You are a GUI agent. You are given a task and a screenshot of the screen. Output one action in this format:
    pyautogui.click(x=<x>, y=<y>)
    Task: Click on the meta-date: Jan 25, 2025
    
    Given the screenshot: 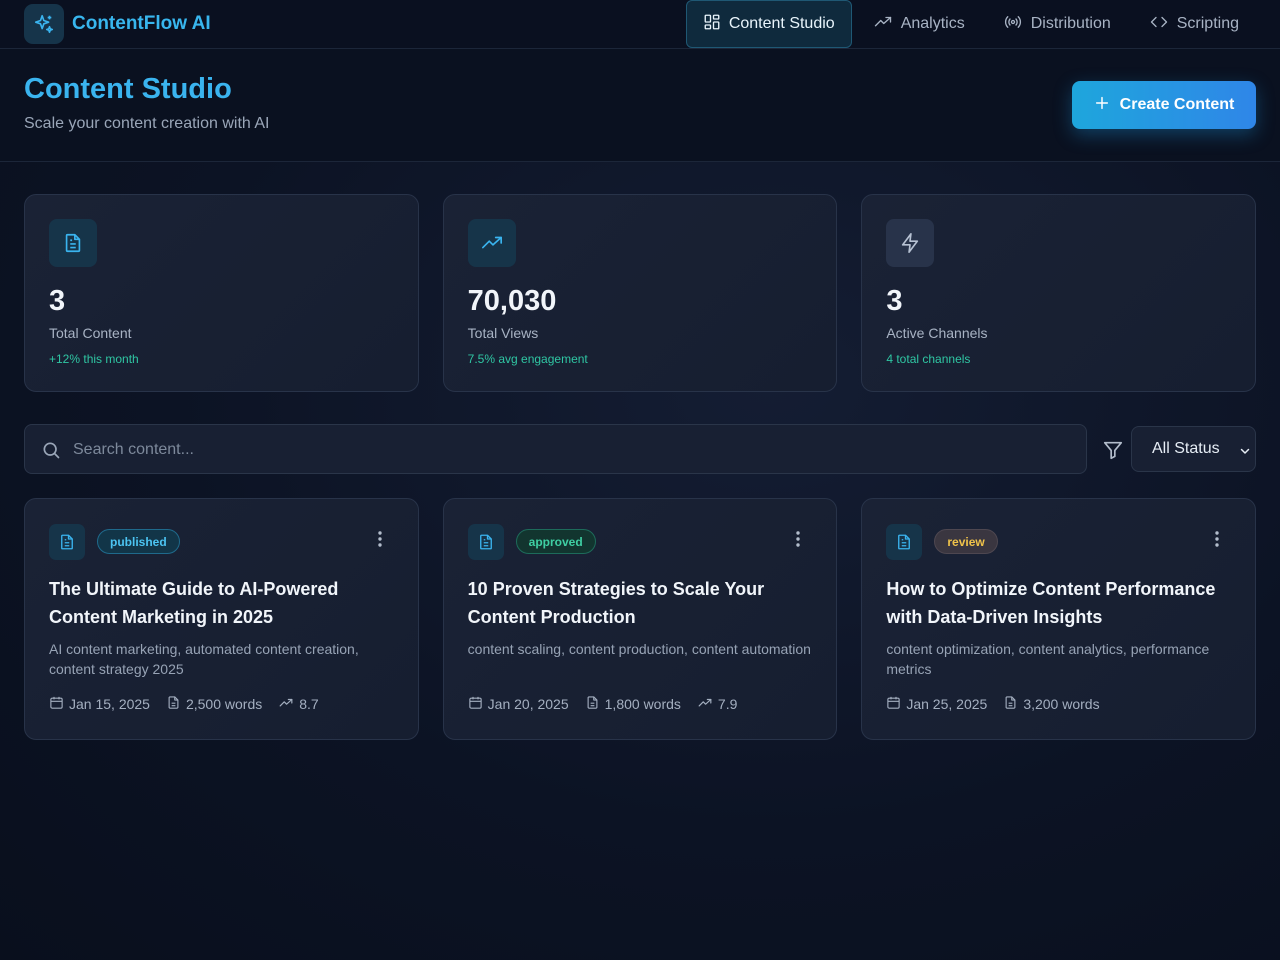 What is the action you would take?
    pyautogui.click(x=936, y=704)
    